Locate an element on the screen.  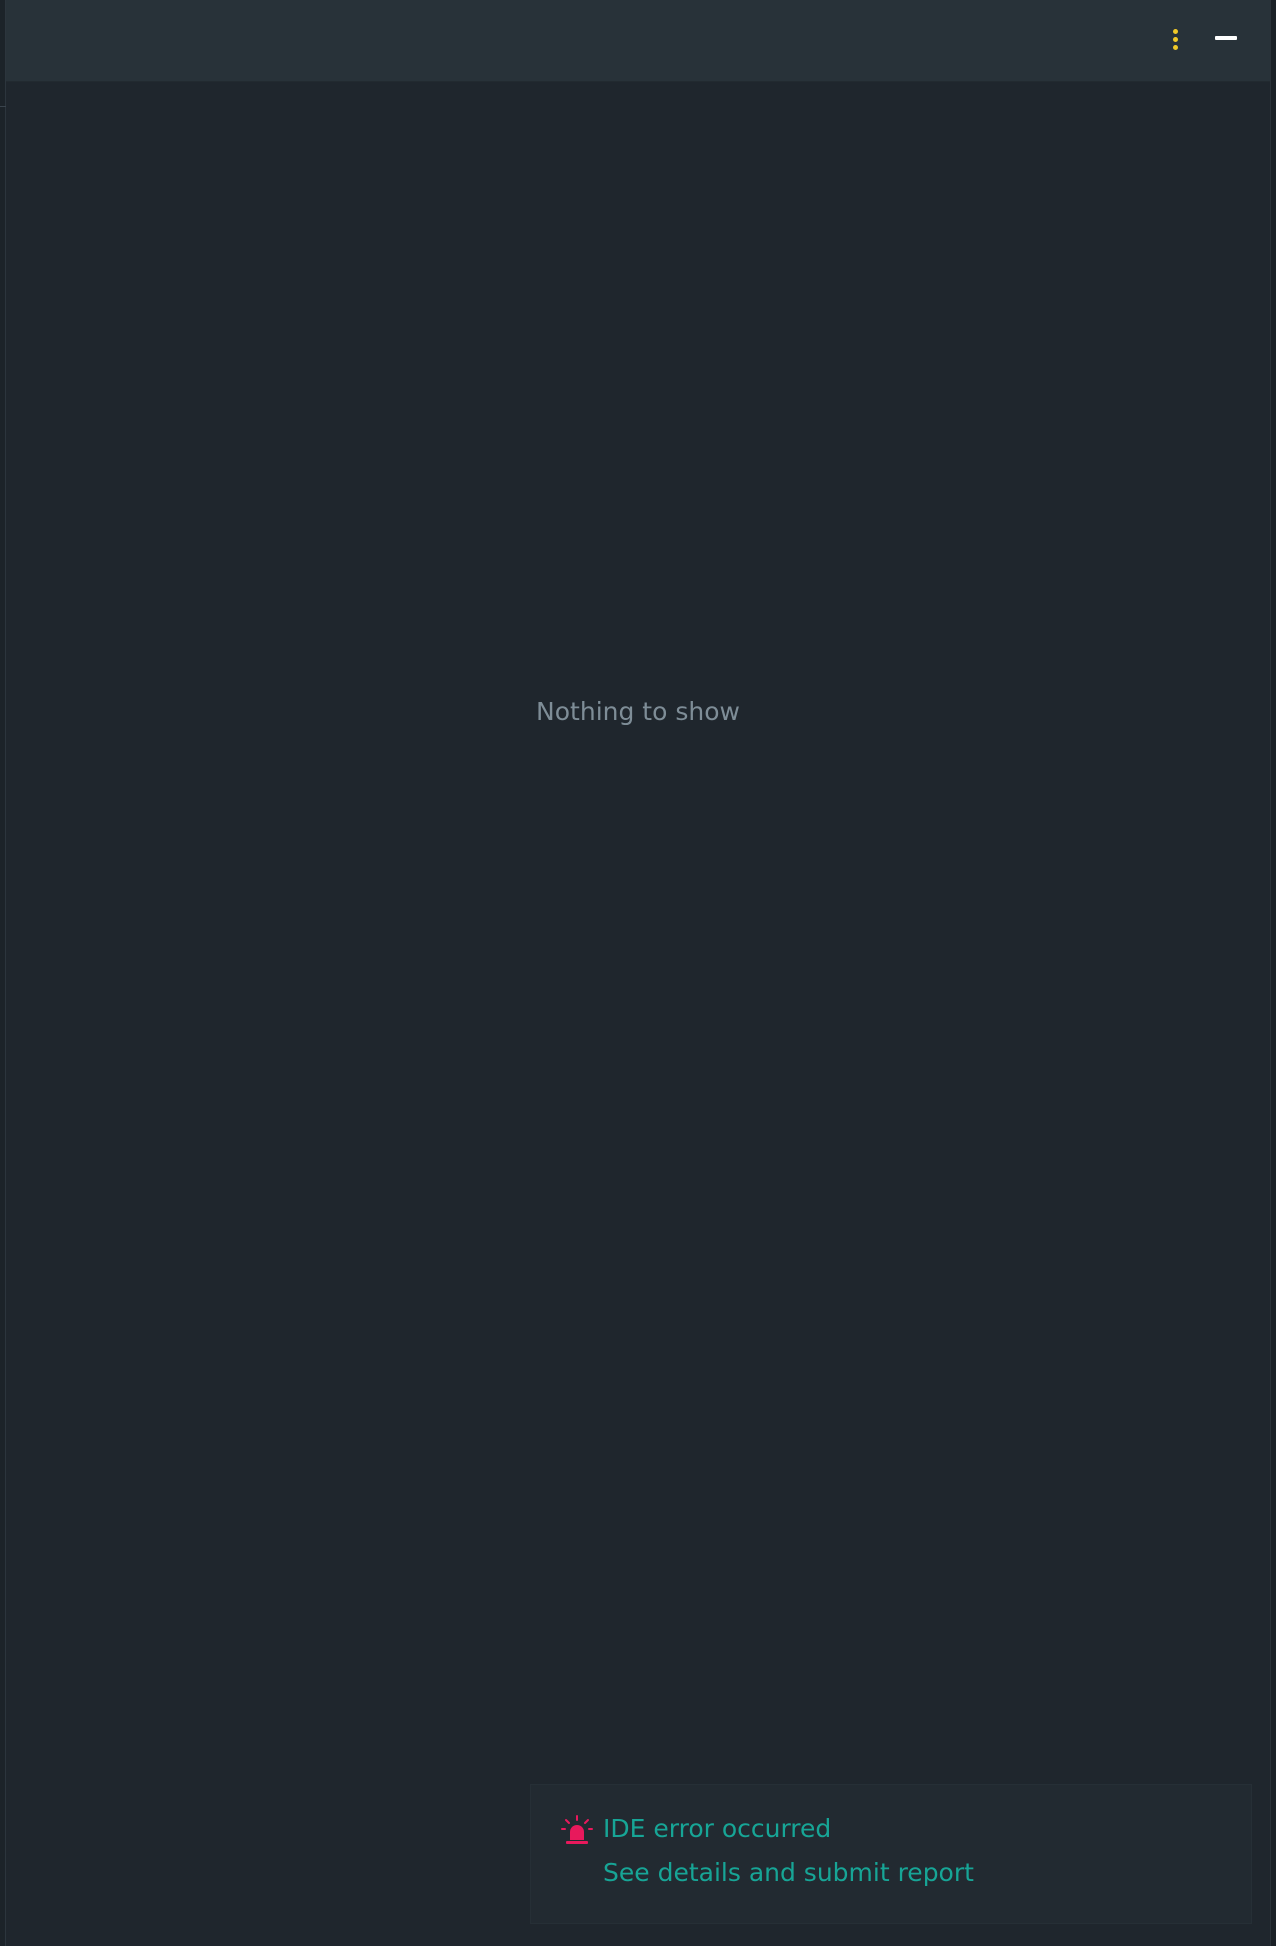
left-edge-border is located at coordinates (3, 973).